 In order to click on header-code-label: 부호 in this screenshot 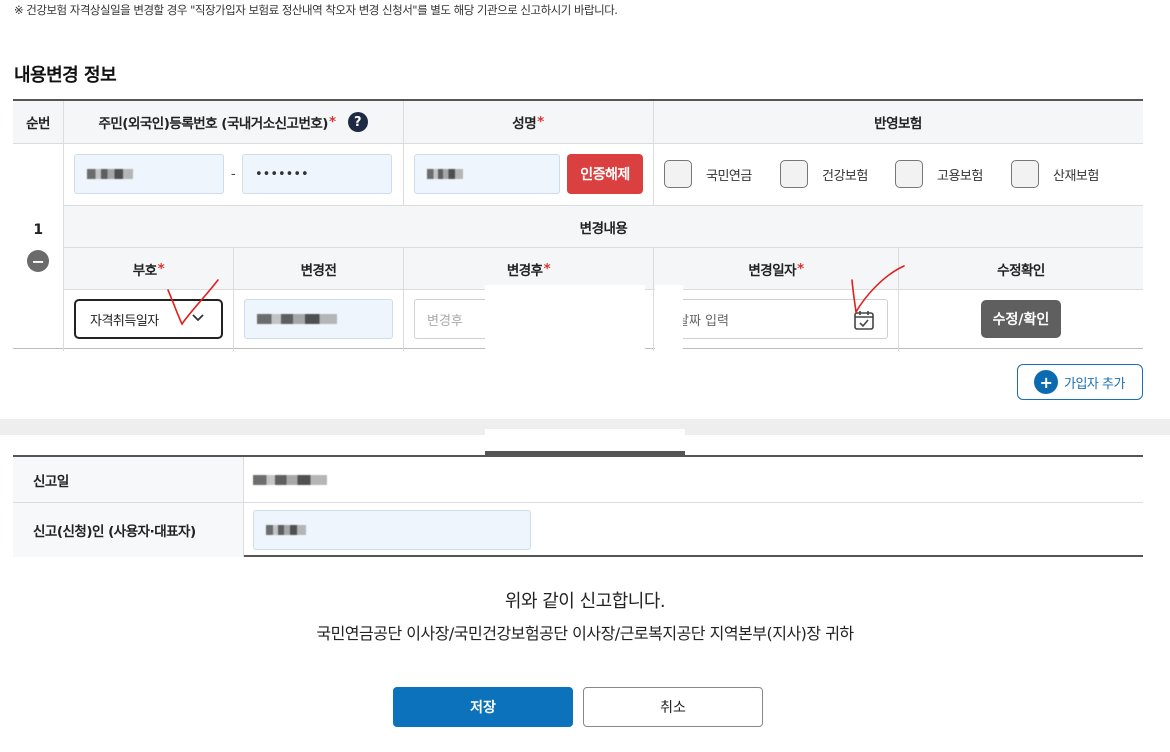, I will do `click(144, 270)`.